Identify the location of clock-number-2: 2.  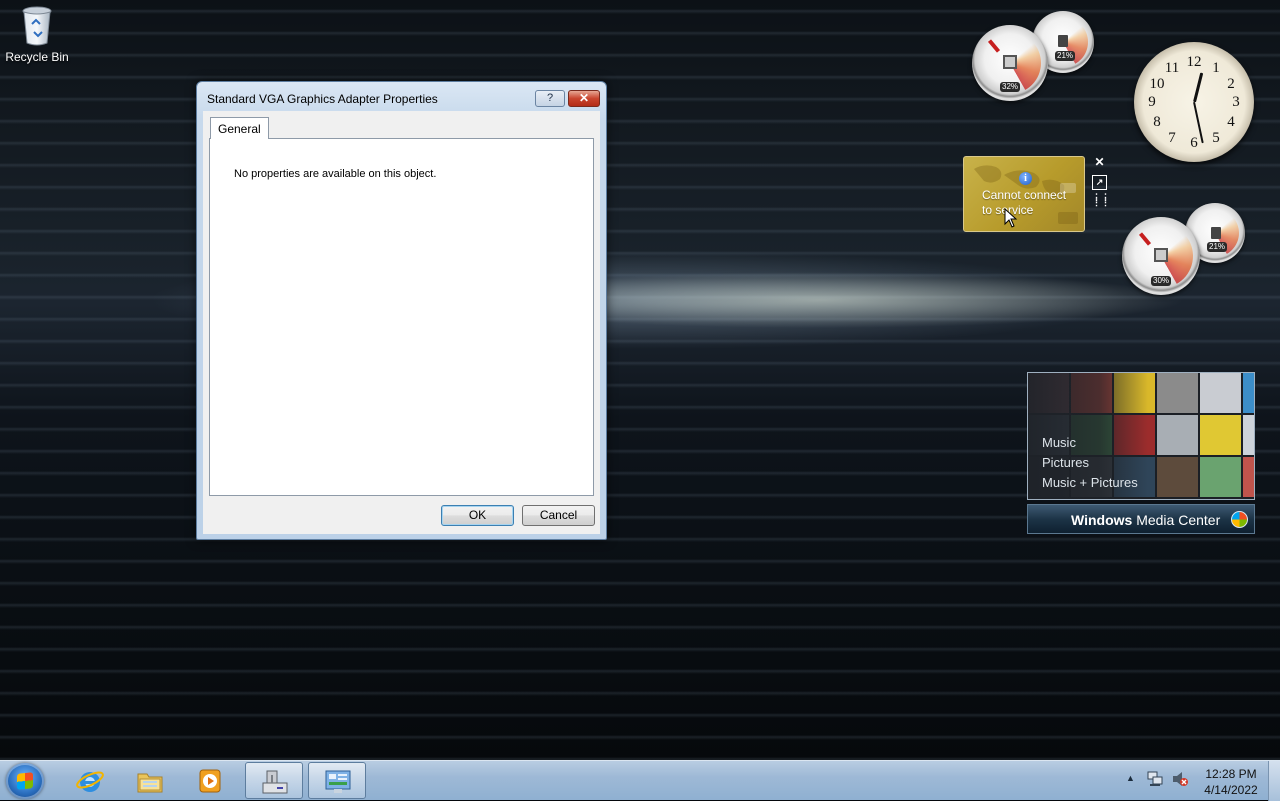
(1231, 84).